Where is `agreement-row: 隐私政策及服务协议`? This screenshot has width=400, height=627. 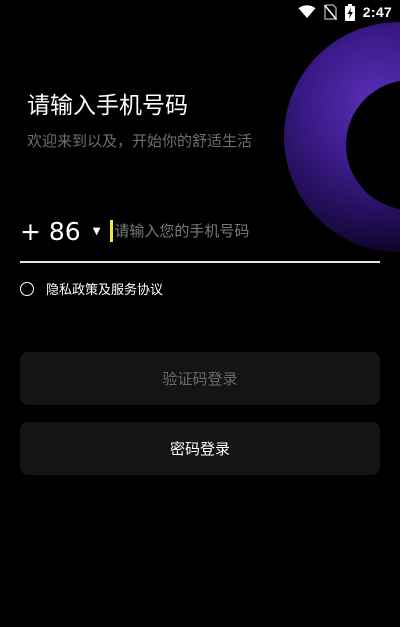
agreement-row: 隐私政策及服务协议 is located at coordinates (91, 288).